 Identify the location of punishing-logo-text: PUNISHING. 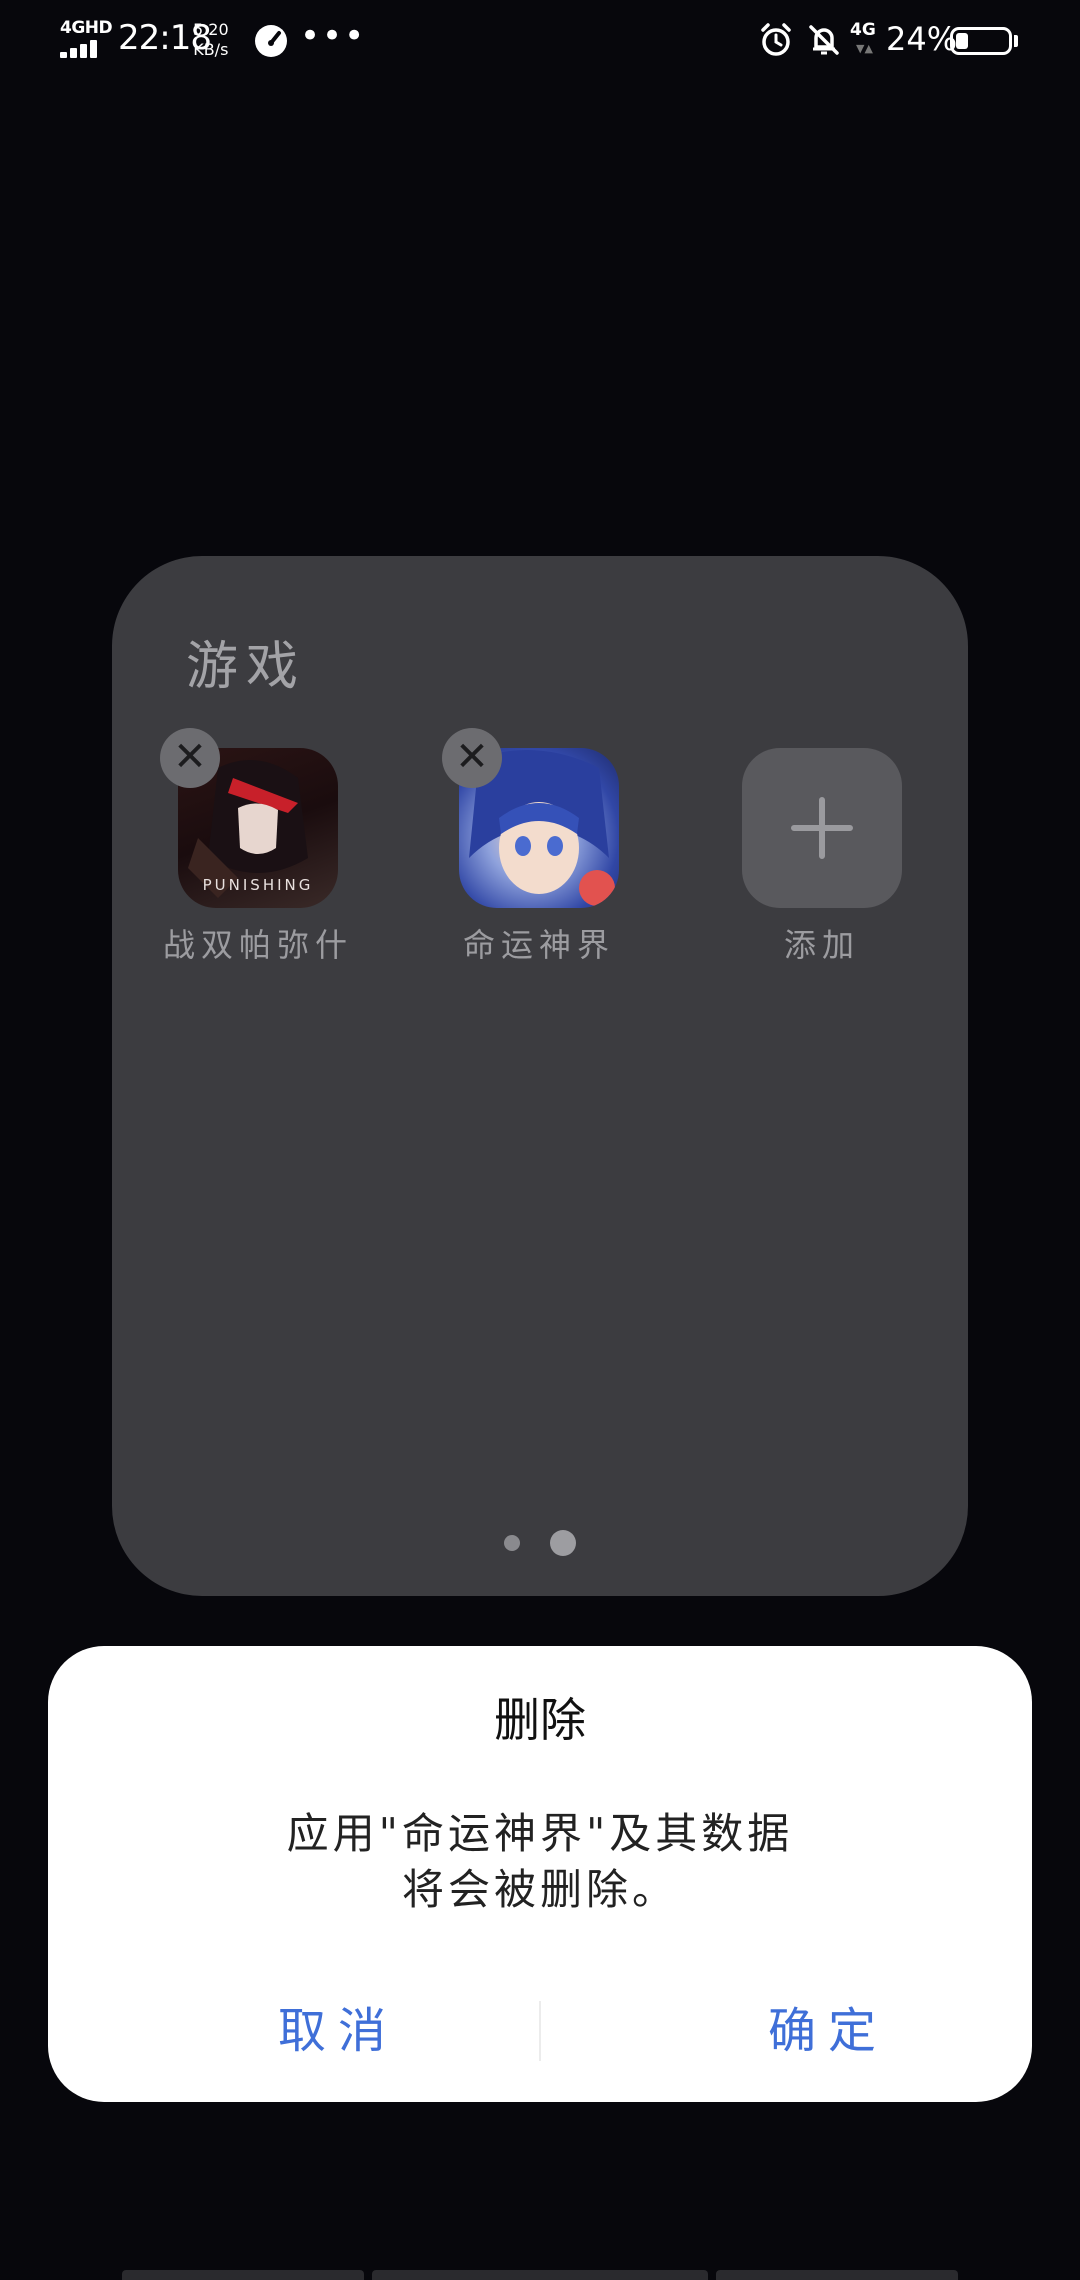
(258, 885).